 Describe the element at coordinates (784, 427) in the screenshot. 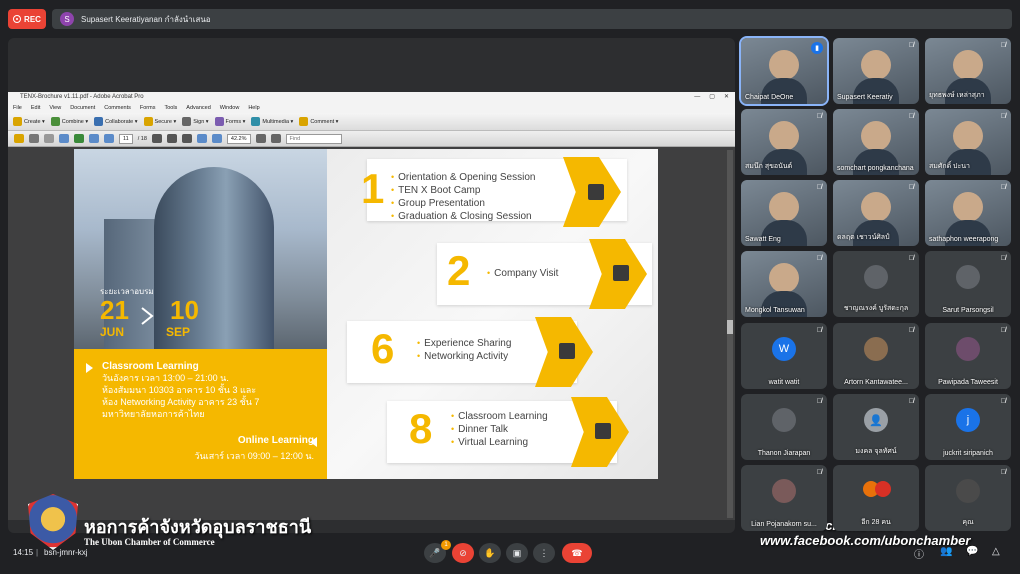

I see `participant-tile: 🎙̸ Thanon Jiarapan` at that location.